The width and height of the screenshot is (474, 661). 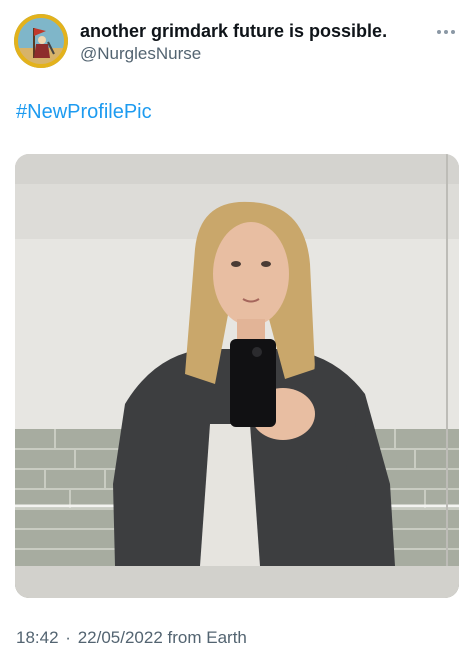 I want to click on hashtag-link: #NewProfilePic, so click(x=84, y=112).